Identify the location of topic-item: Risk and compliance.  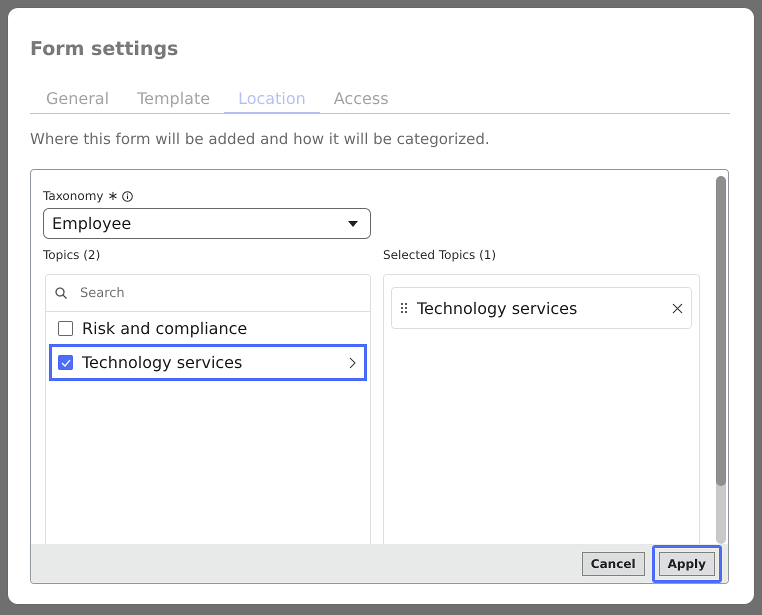
(208, 328).